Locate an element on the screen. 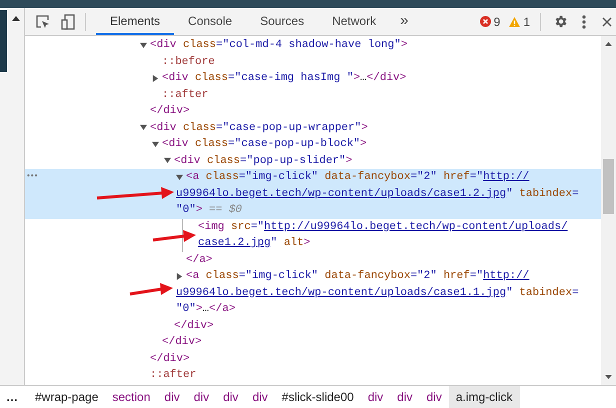 This screenshot has width=616, height=408. breadcrumb-item: a.img-click is located at coordinates (484, 397).